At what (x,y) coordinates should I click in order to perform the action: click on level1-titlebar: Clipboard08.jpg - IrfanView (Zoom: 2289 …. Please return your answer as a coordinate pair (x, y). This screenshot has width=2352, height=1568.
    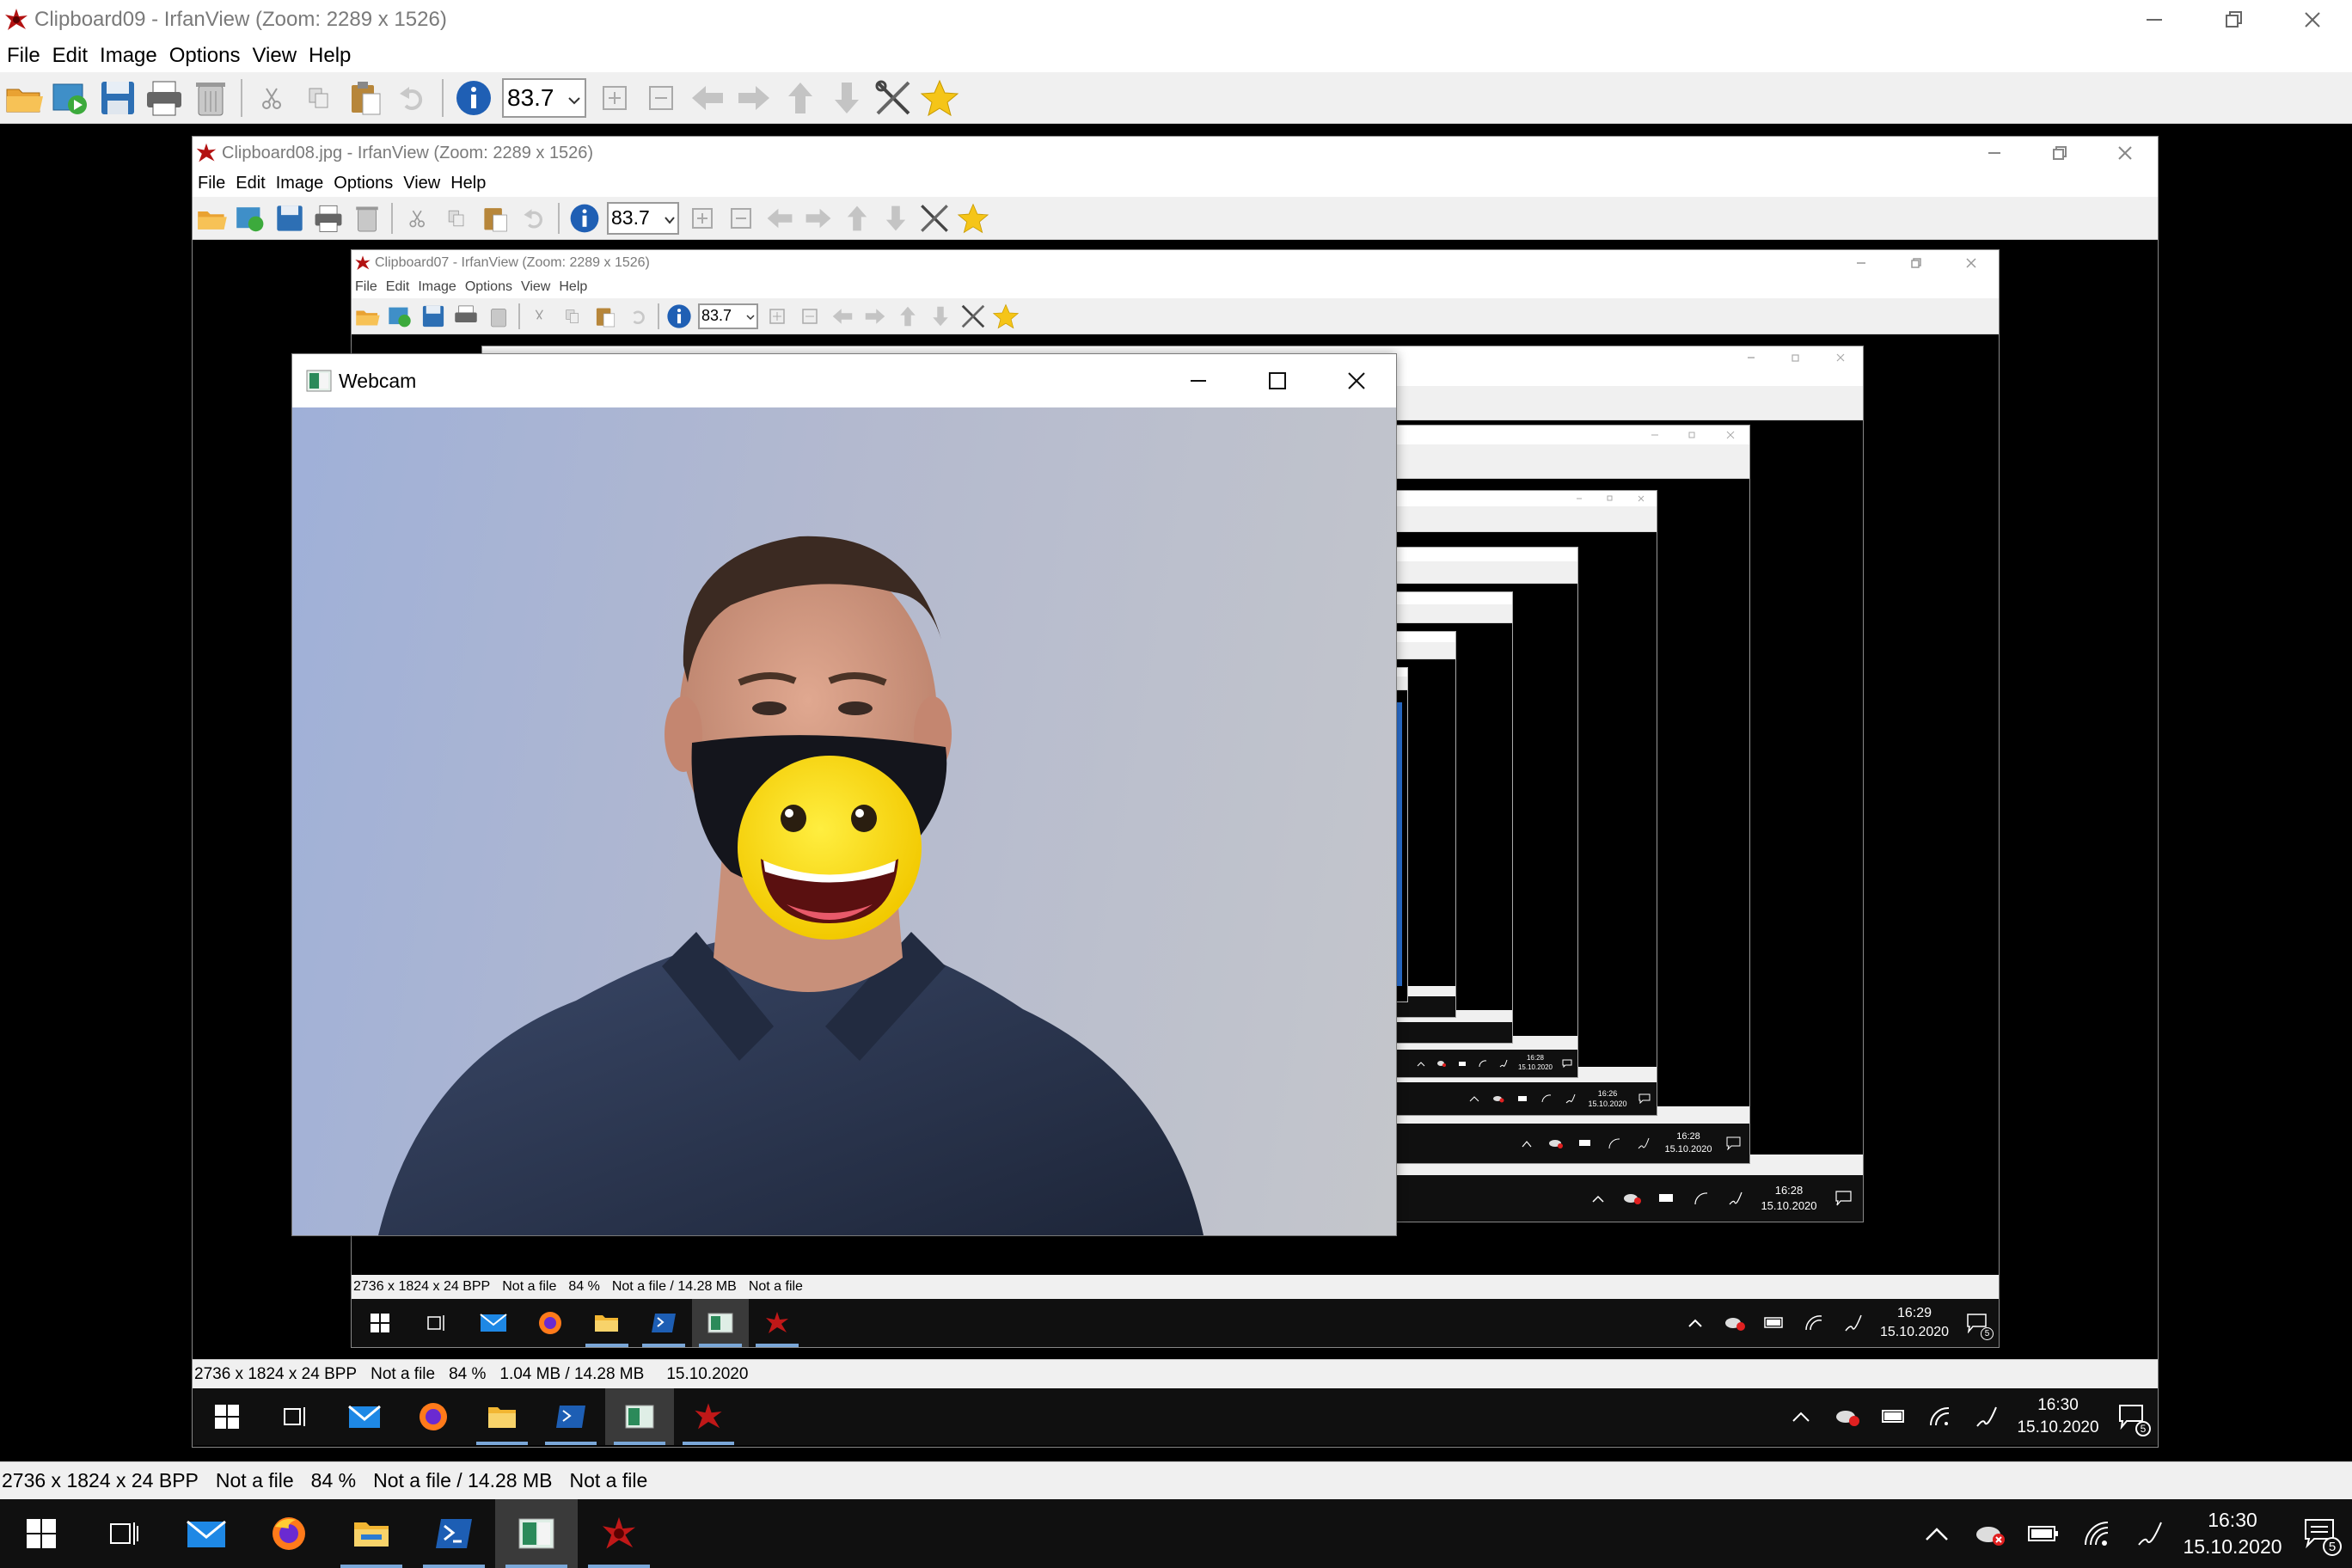
    Looking at the image, I should click on (1175, 153).